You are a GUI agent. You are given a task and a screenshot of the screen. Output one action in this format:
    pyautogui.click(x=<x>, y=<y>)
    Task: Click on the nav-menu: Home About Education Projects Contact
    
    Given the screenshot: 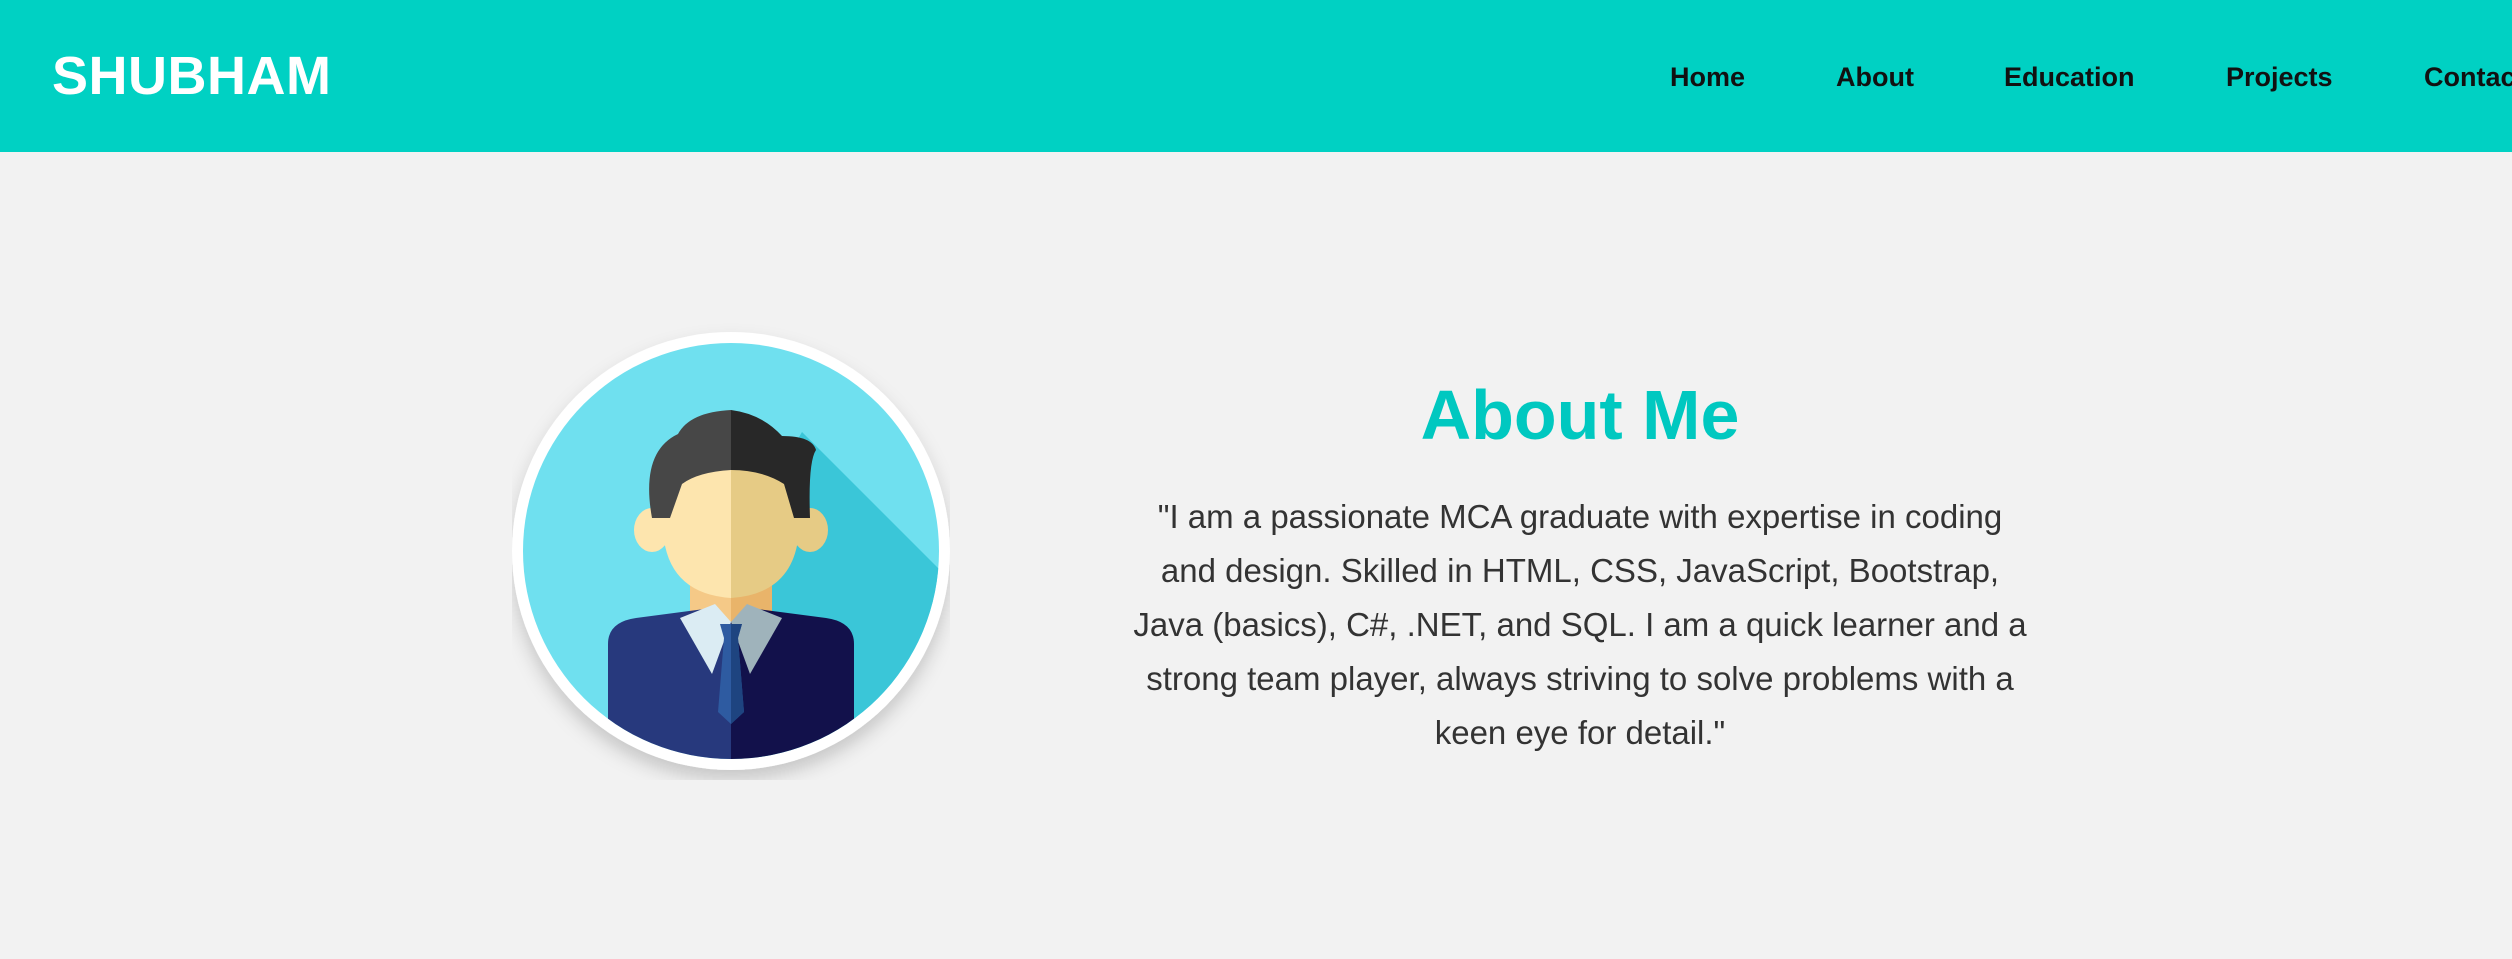 What is the action you would take?
    pyautogui.click(x=1256, y=77)
    